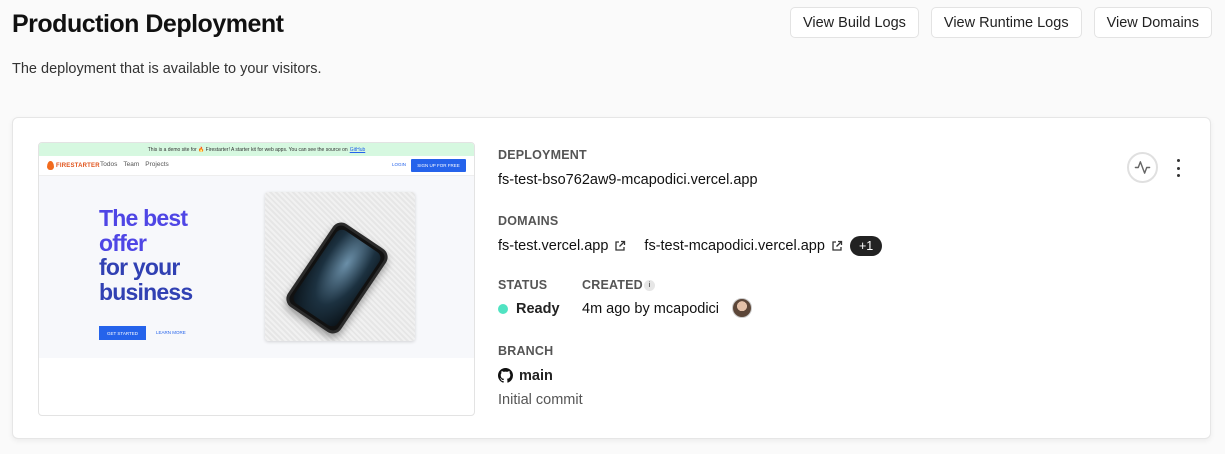  Describe the element at coordinates (553, 246) in the screenshot. I see `domain-link-text: fs-test.vercel.app` at that location.